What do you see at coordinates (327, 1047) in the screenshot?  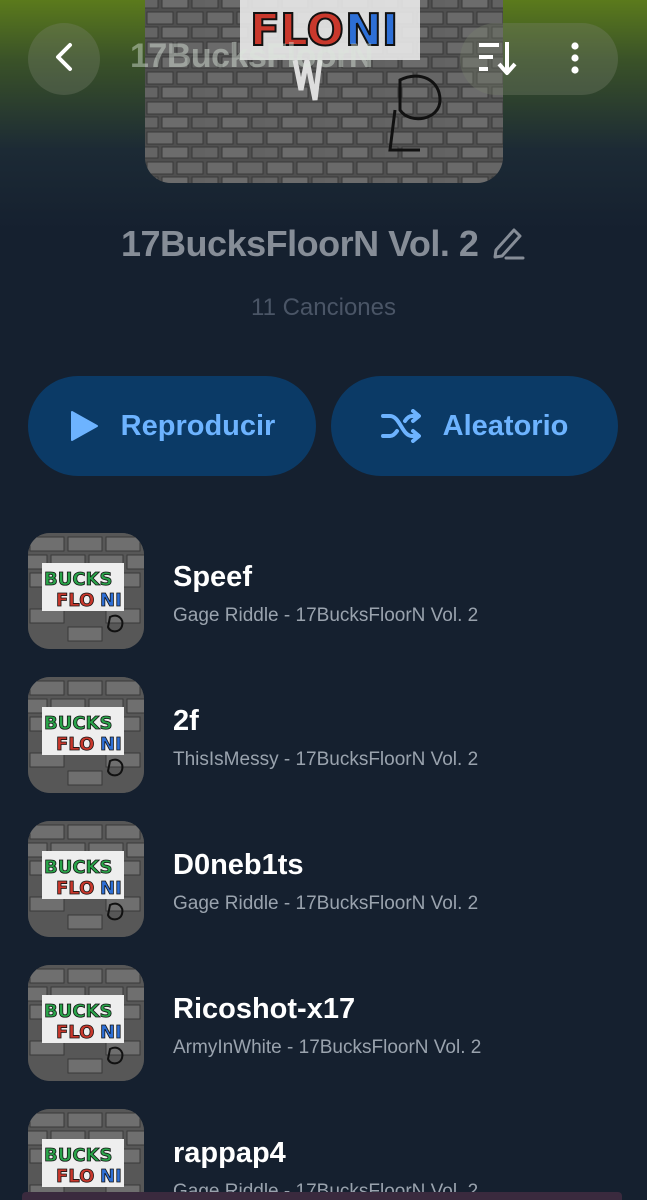 I see `track-subtitle: ArmyInWhite - 17BucksFloorN Vol. 2` at bounding box center [327, 1047].